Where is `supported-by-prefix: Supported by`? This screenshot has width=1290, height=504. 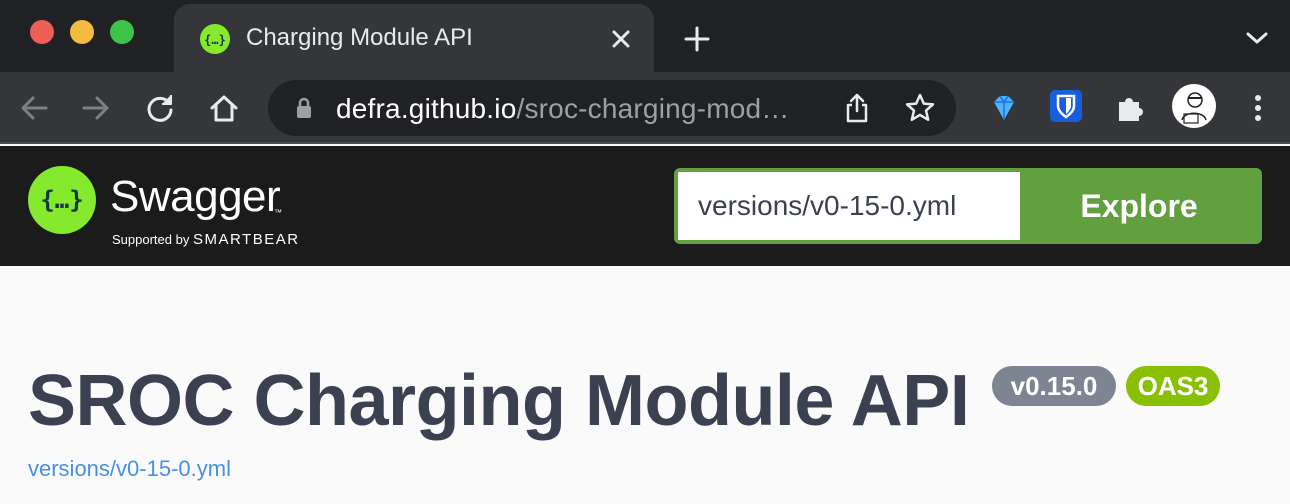 supported-by-prefix: Supported by is located at coordinates (151, 239).